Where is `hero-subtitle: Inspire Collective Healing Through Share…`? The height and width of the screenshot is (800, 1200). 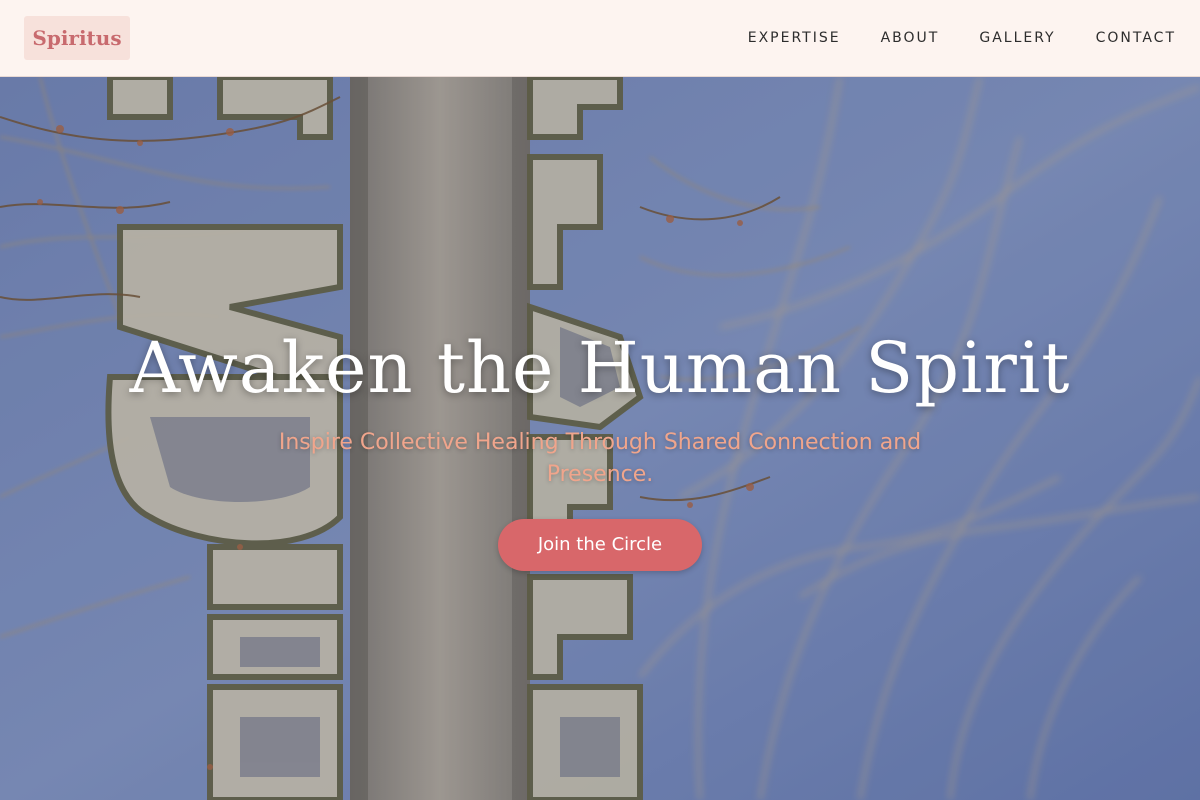
hero-subtitle: Inspire Collective Healing Through Share… is located at coordinates (600, 458).